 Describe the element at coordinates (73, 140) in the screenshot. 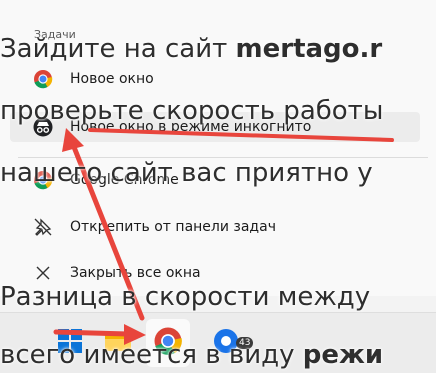

I see `arrowhead-up` at that location.